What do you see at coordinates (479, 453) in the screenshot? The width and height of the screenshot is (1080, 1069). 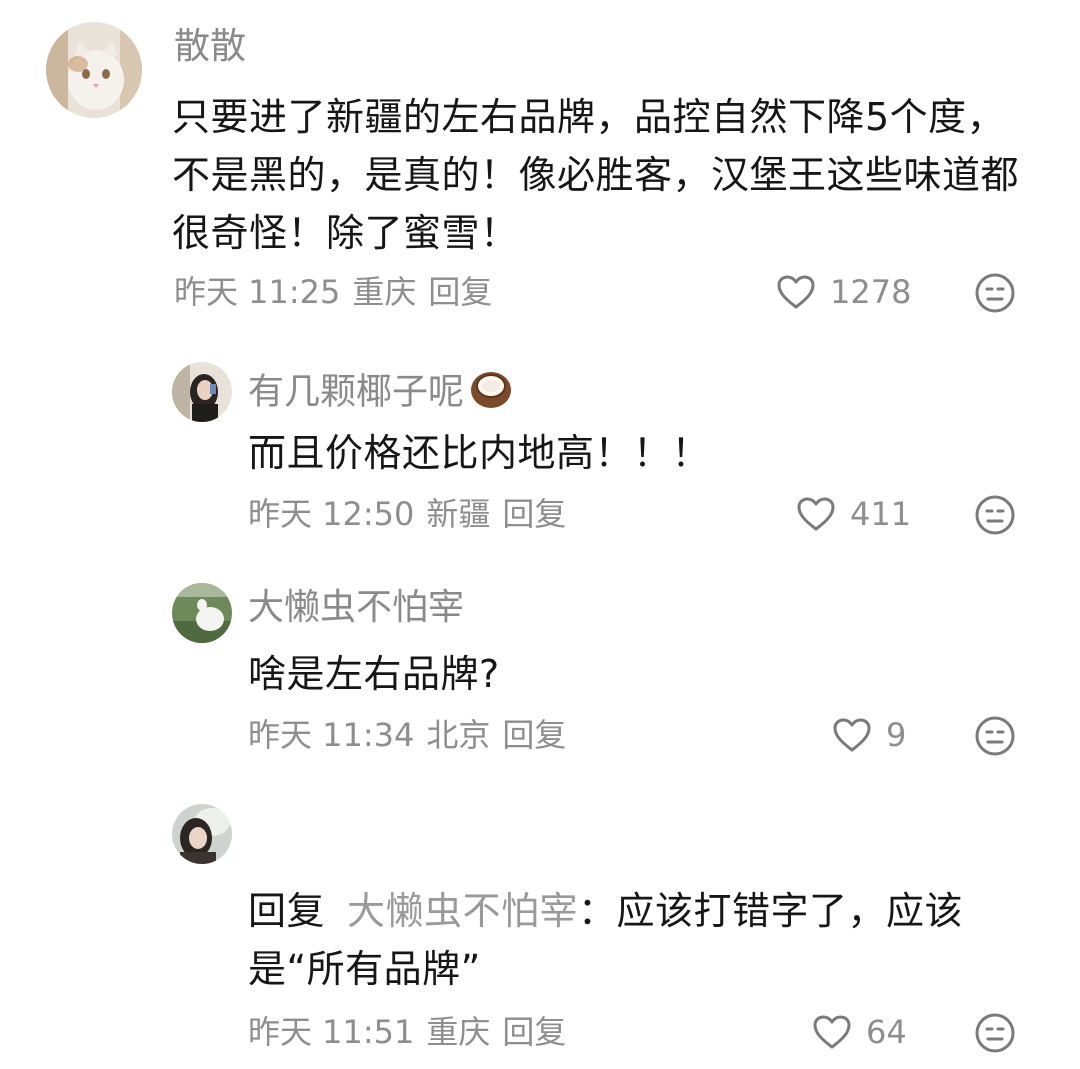 I see `comment-text: 而且价格还比内地高！！！` at bounding box center [479, 453].